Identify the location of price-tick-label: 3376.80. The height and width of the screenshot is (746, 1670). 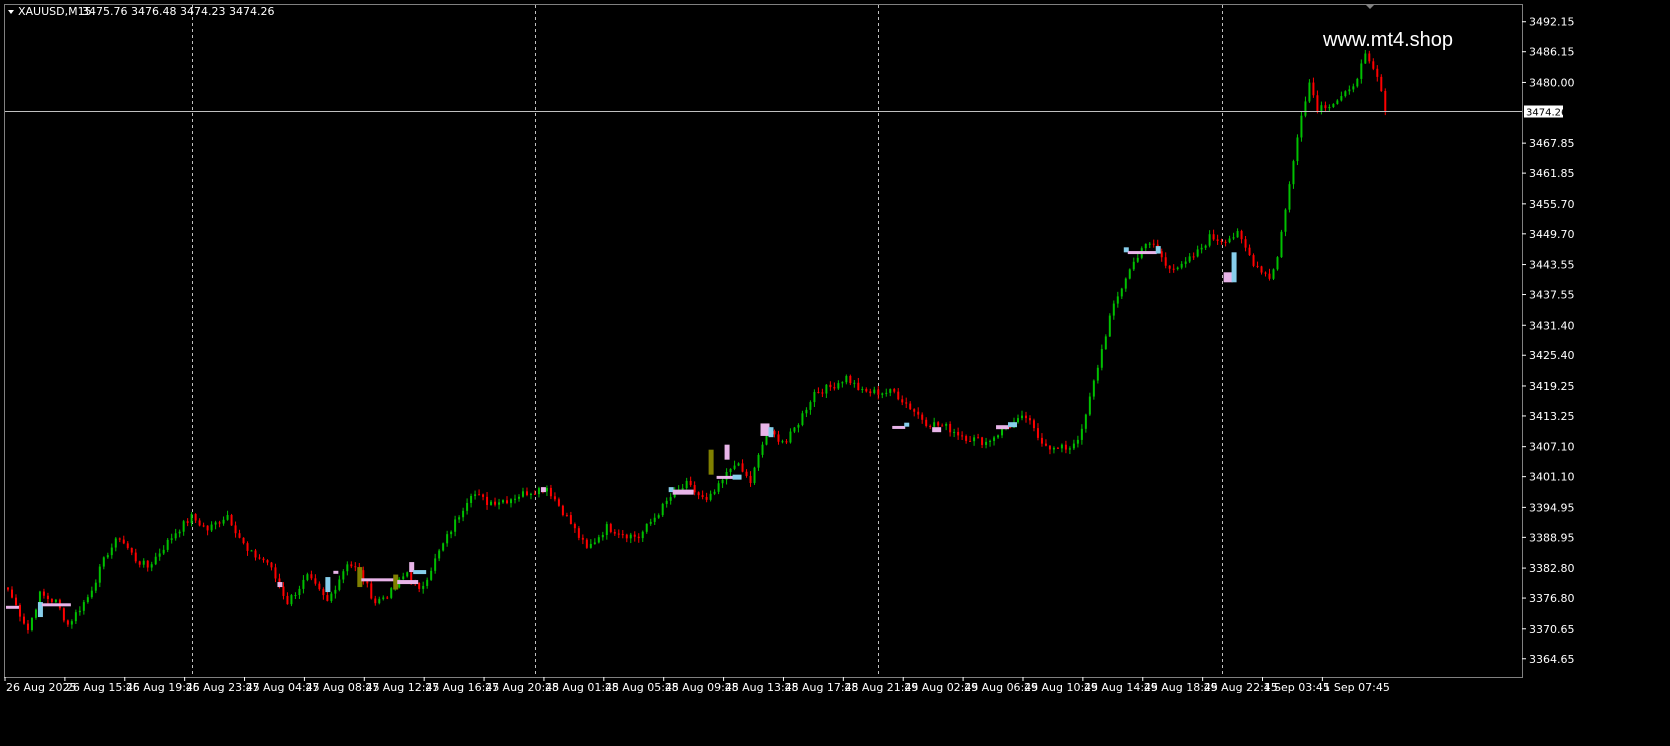
(1552, 598).